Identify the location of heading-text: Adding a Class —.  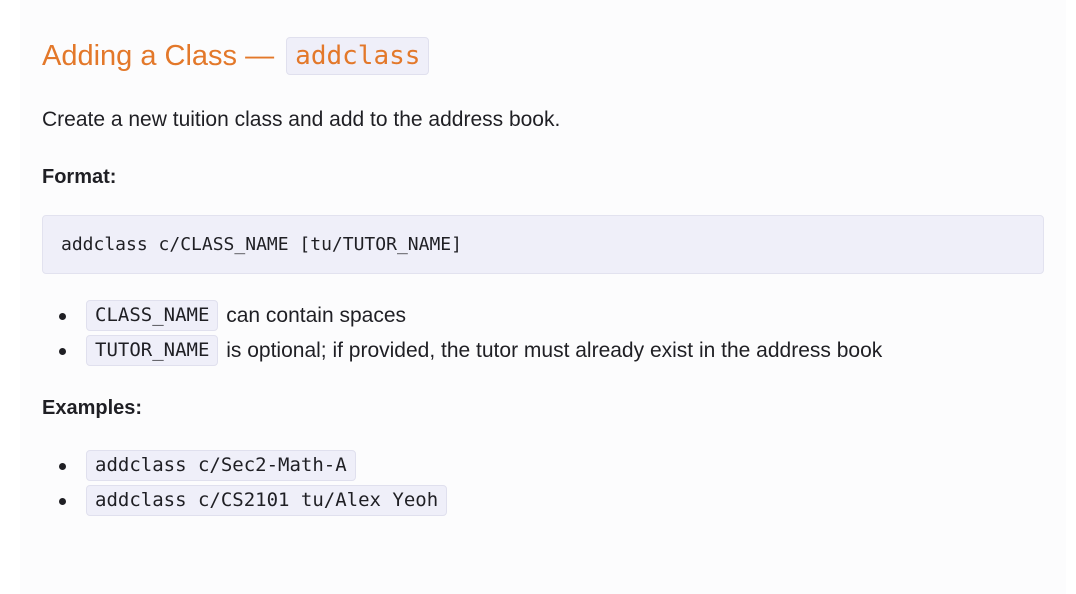
(162, 56).